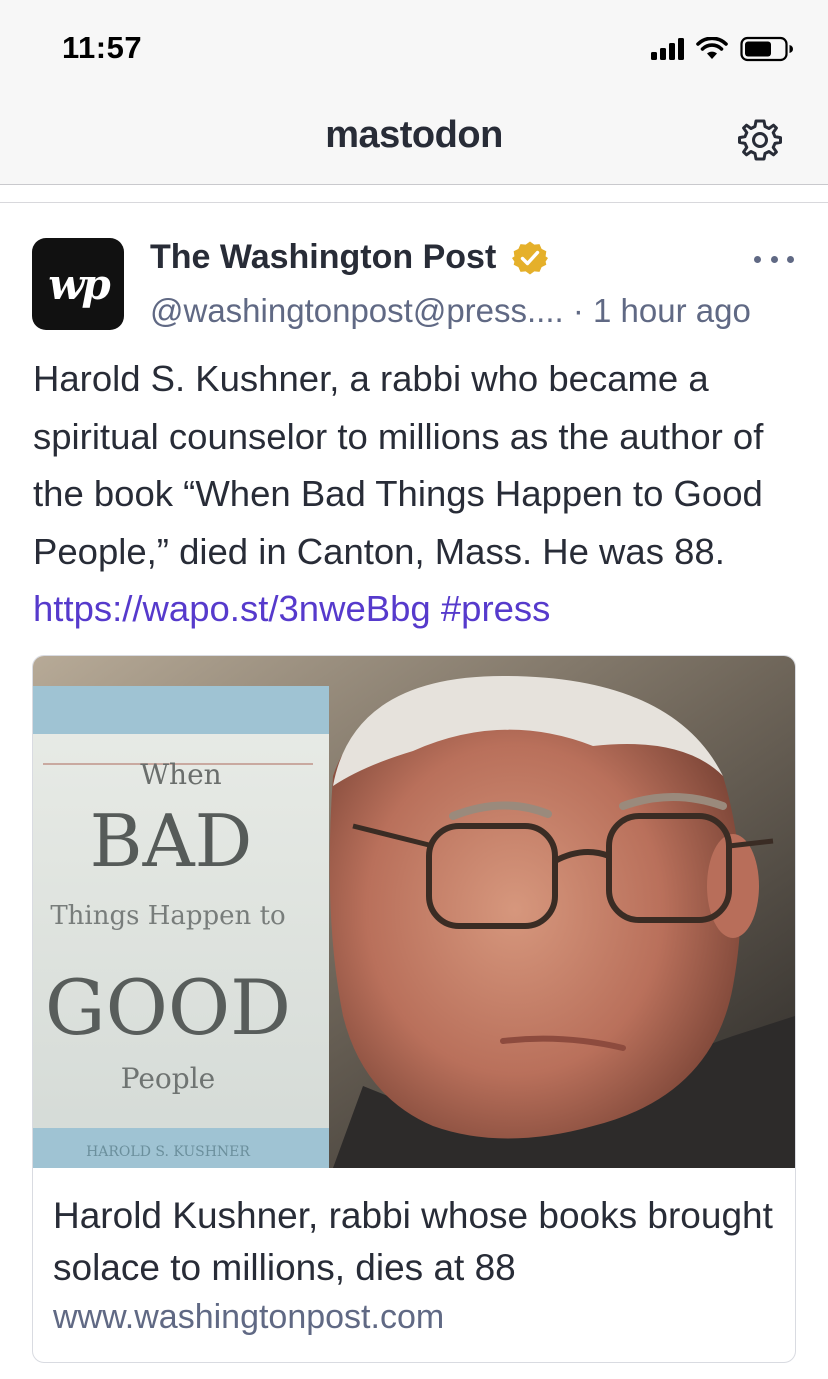 This screenshot has height=1379, width=828. I want to click on handle-row: @washingtonpost@press.... · 1 hour ago, so click(450, 311).